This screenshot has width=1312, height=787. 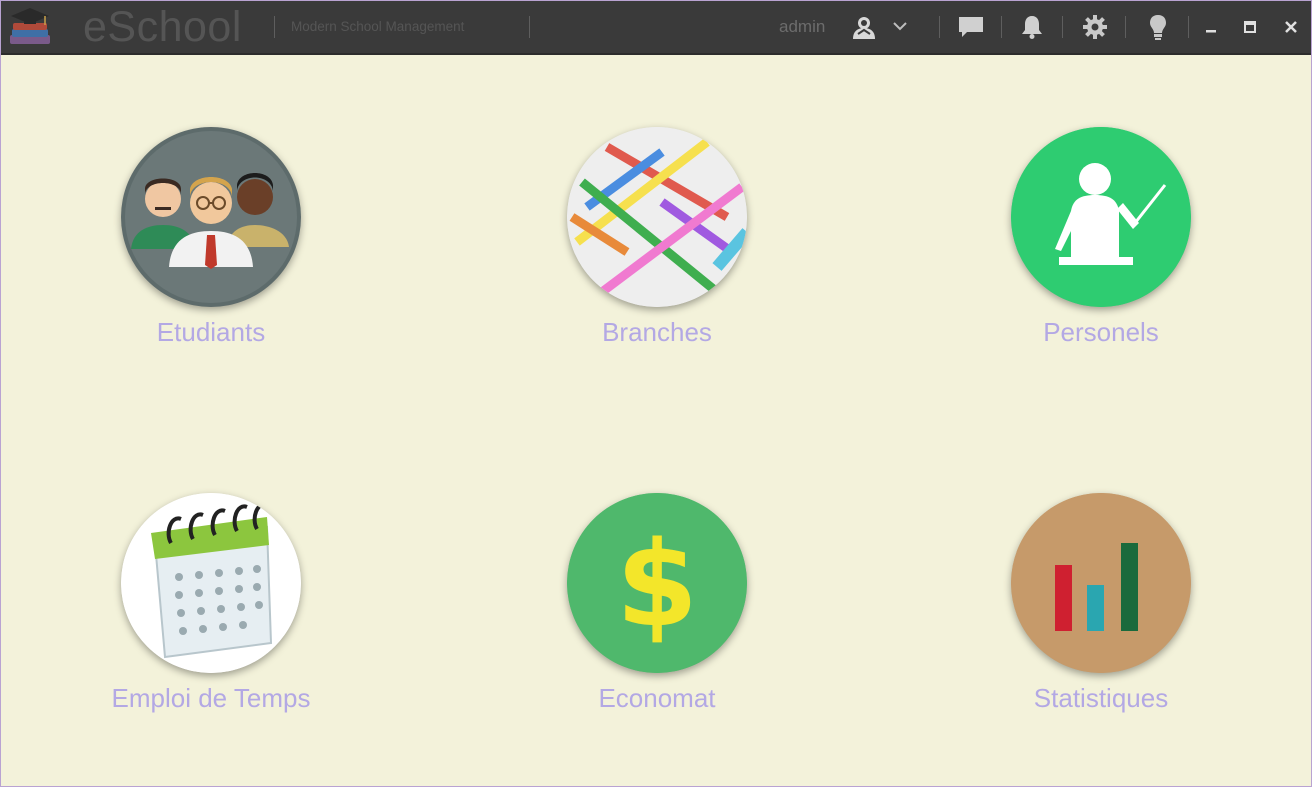 I want to click on tile-branches: Branches, so click(x=657, y=247).